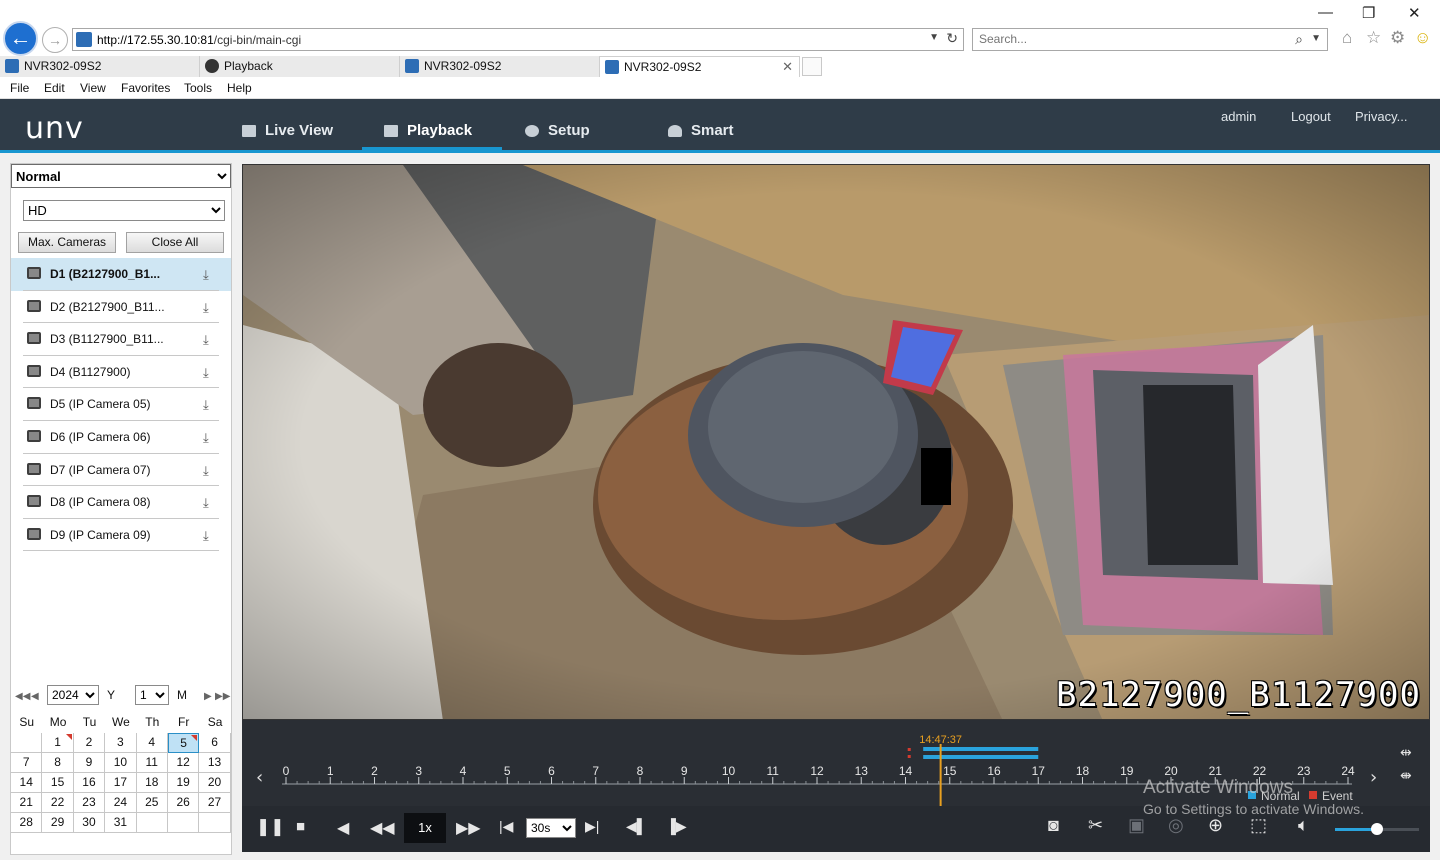 Image resolution: width=1440 pixels, height=860 pixels. I want to click on calendar-day: 29, so click(58, 823).